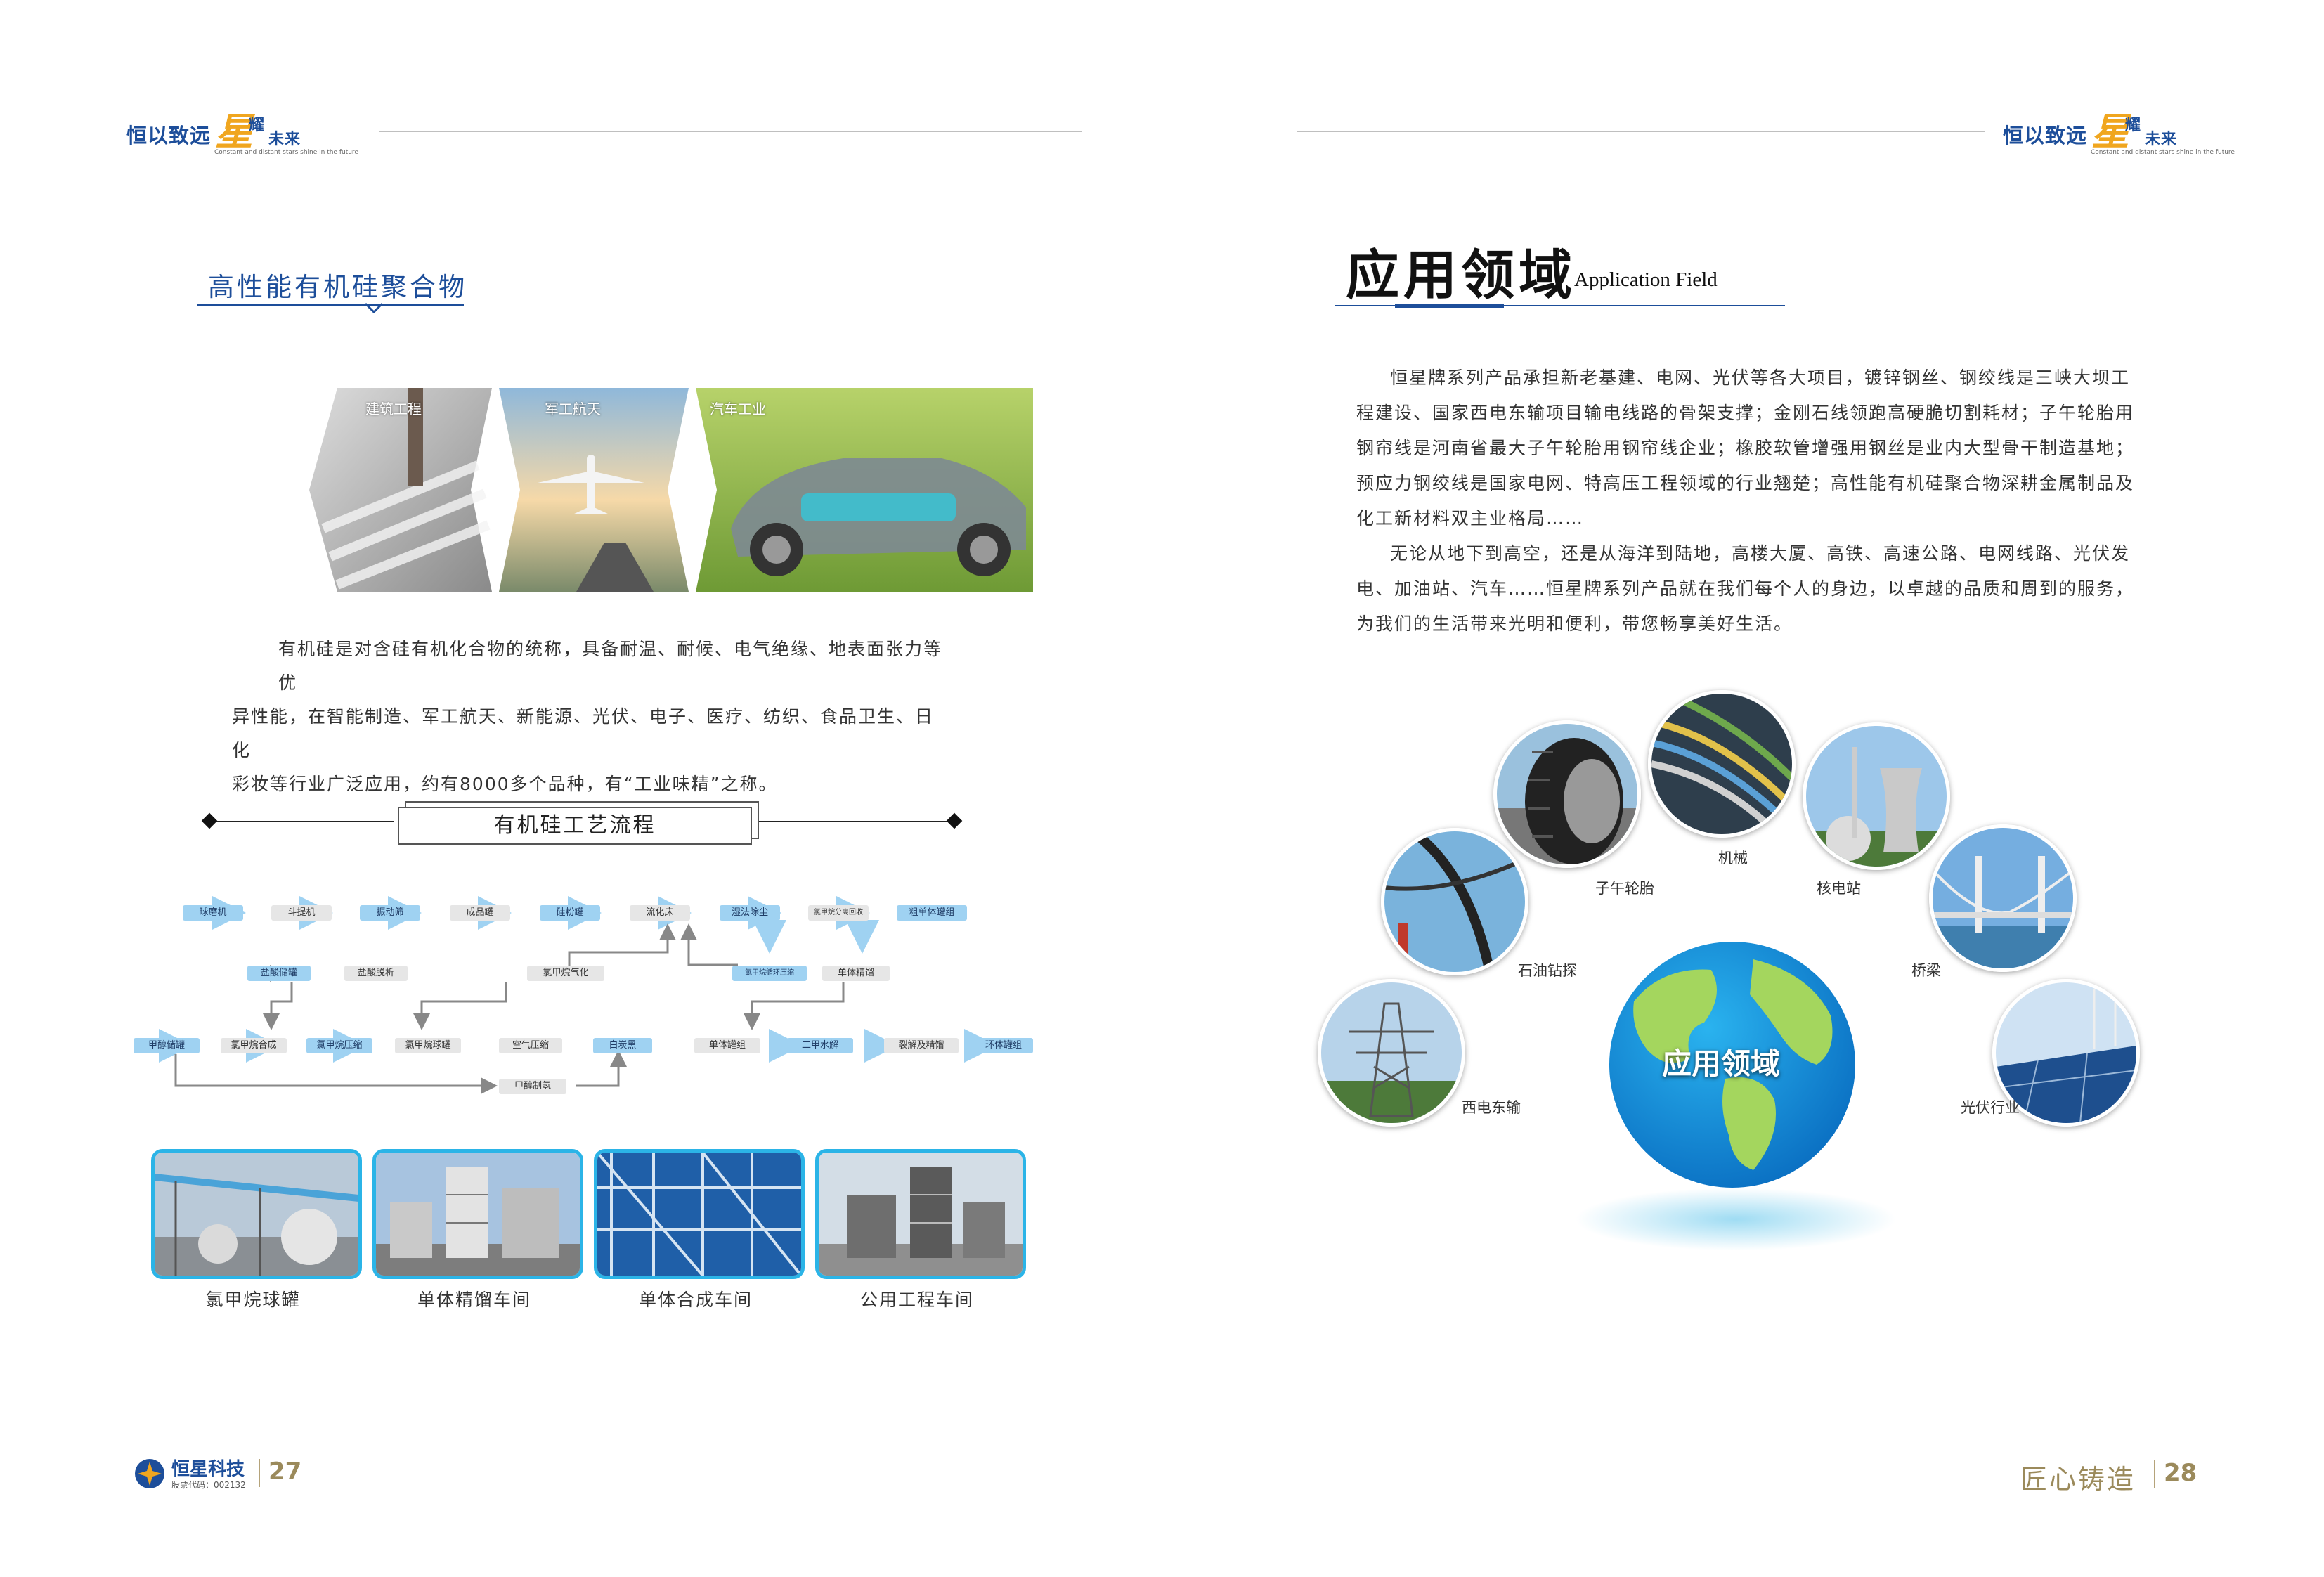  Describe the element at coordinates (393, 409) in the screenshot. I see `collage-label-building: 建筑工程` at that location.